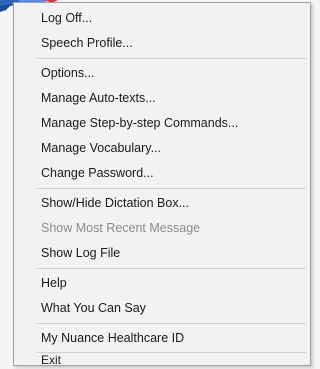  Describe the element at coordinates (162, 360) in the screenshot. I see `menu-item-exit: Exit` at that location.